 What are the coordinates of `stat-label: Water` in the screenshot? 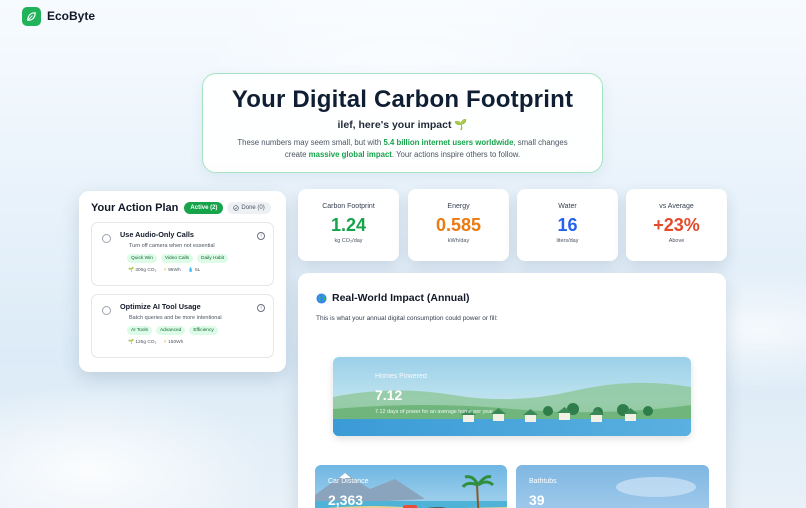 It's located at (567, 206).